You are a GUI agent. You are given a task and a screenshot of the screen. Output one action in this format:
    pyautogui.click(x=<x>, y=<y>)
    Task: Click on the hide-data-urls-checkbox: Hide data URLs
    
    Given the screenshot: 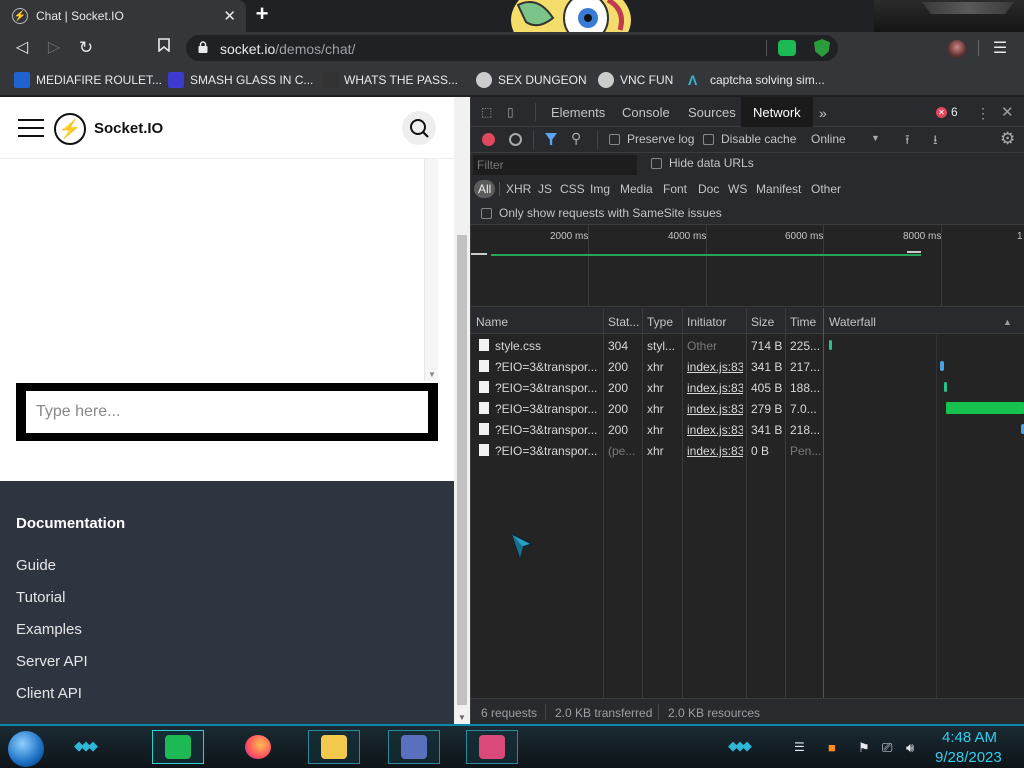 What is the action you would take?
    pyautogui.click(x=702, y=163)
    